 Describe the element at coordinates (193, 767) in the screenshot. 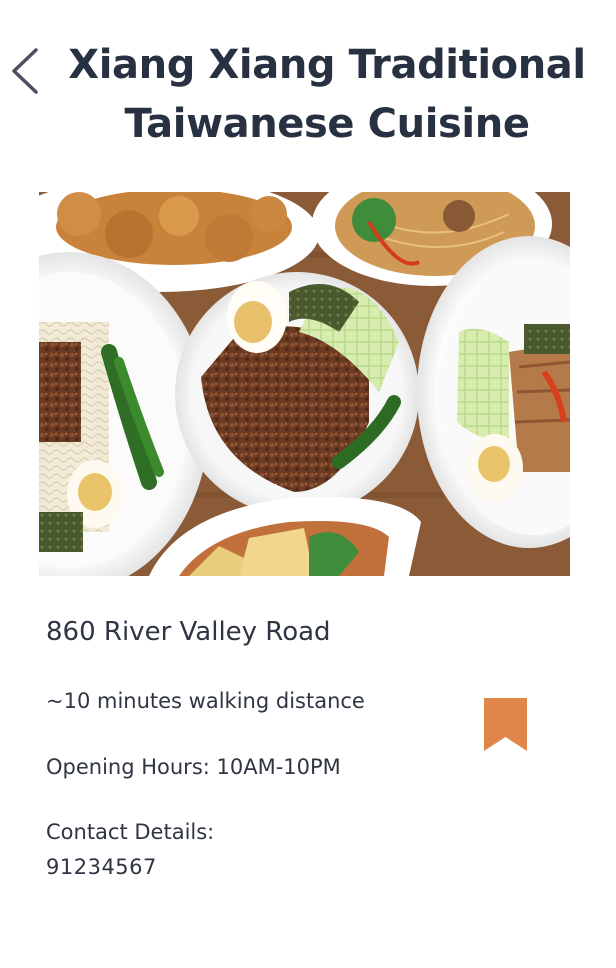

I see `opening-hours: Opening Hours: 10AM-10PM` at that location.